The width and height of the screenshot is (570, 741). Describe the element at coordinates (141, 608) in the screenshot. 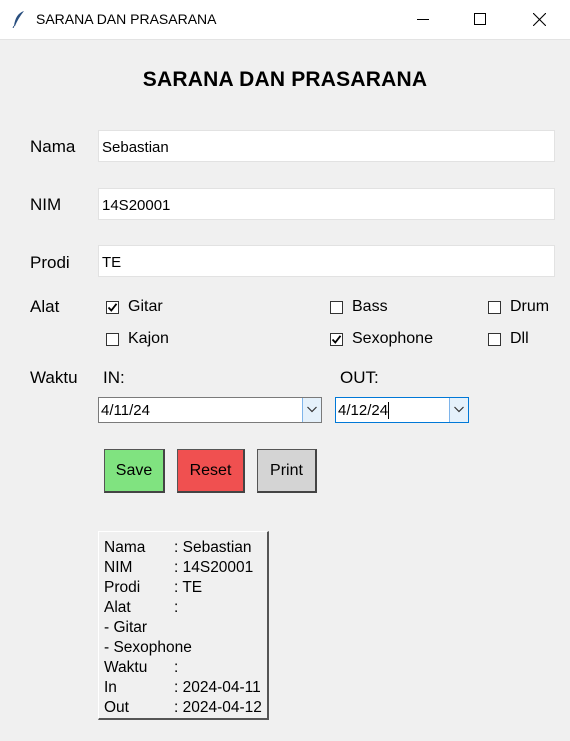

I see `output-row-alat: Alat:` at that location.